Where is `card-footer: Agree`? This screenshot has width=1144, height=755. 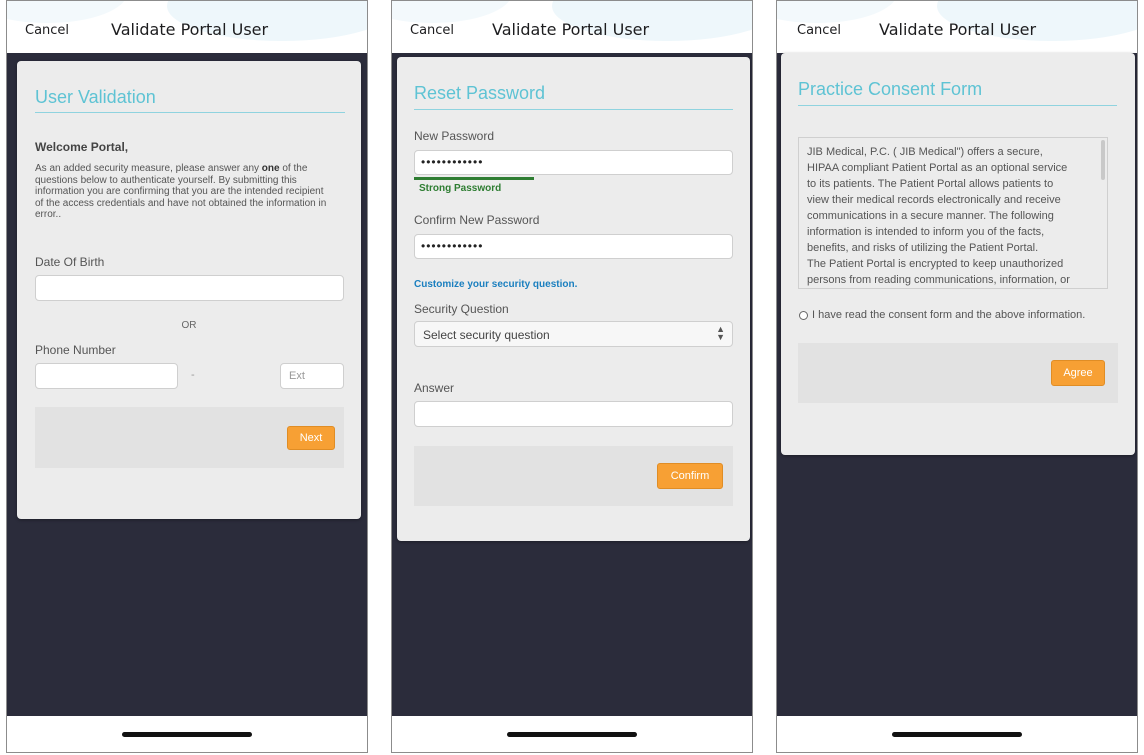
card-footer: Agree is located at coordinates (958, 373).